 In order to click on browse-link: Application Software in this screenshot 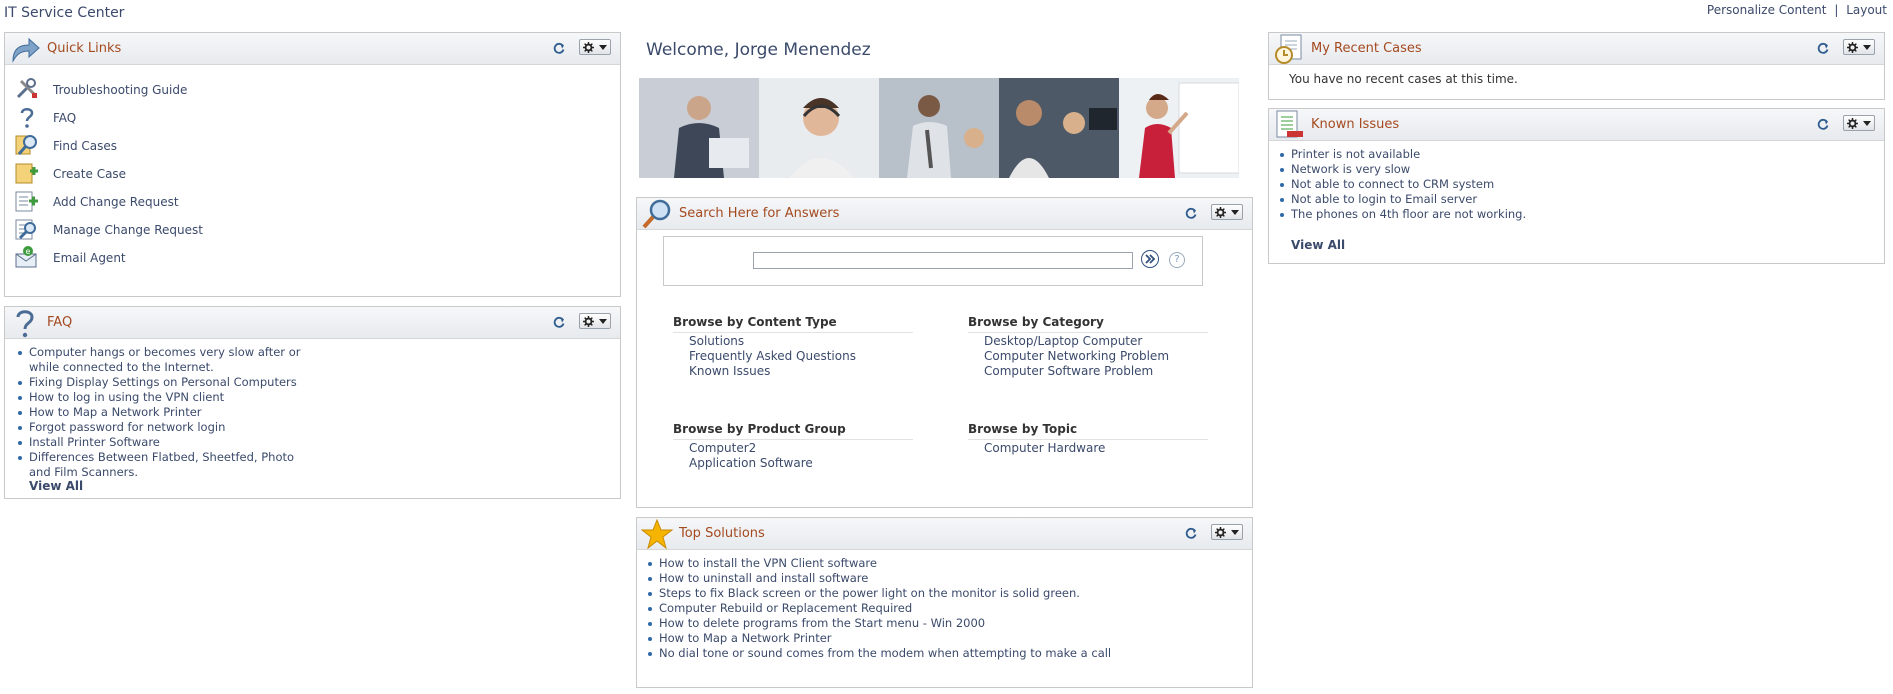, I will do `click(751, 463)`.